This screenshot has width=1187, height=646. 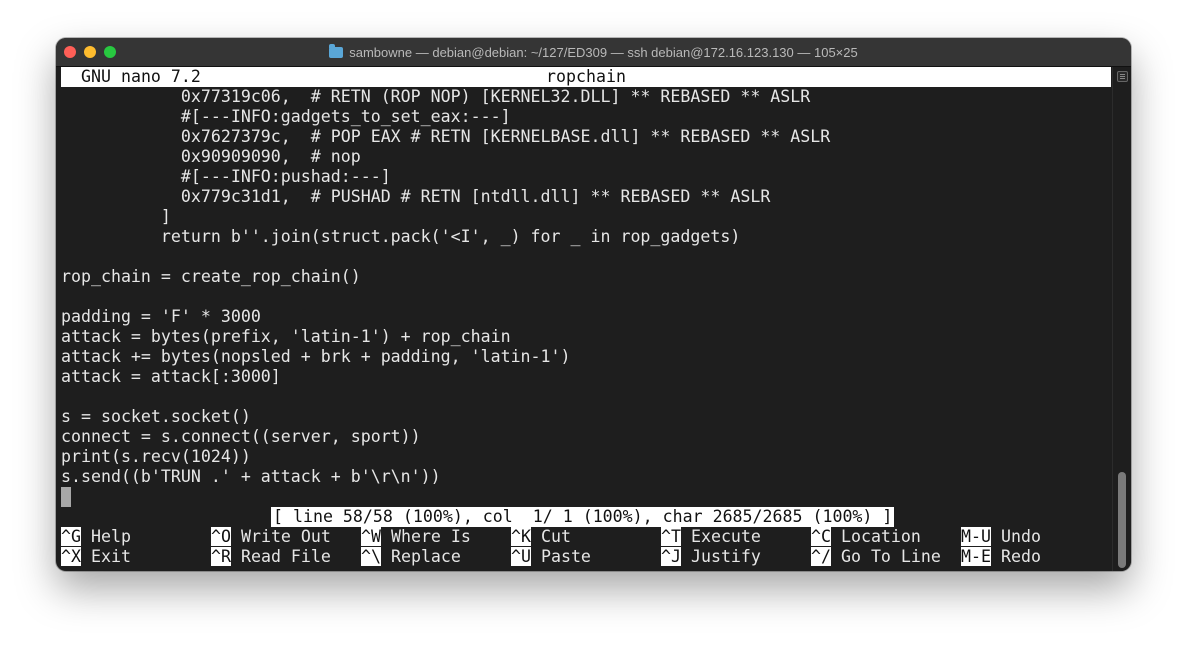 I want to click on code-line: s.send((b'TRUN .' + attack + b'\r\n')), so click(x=251, y=476).